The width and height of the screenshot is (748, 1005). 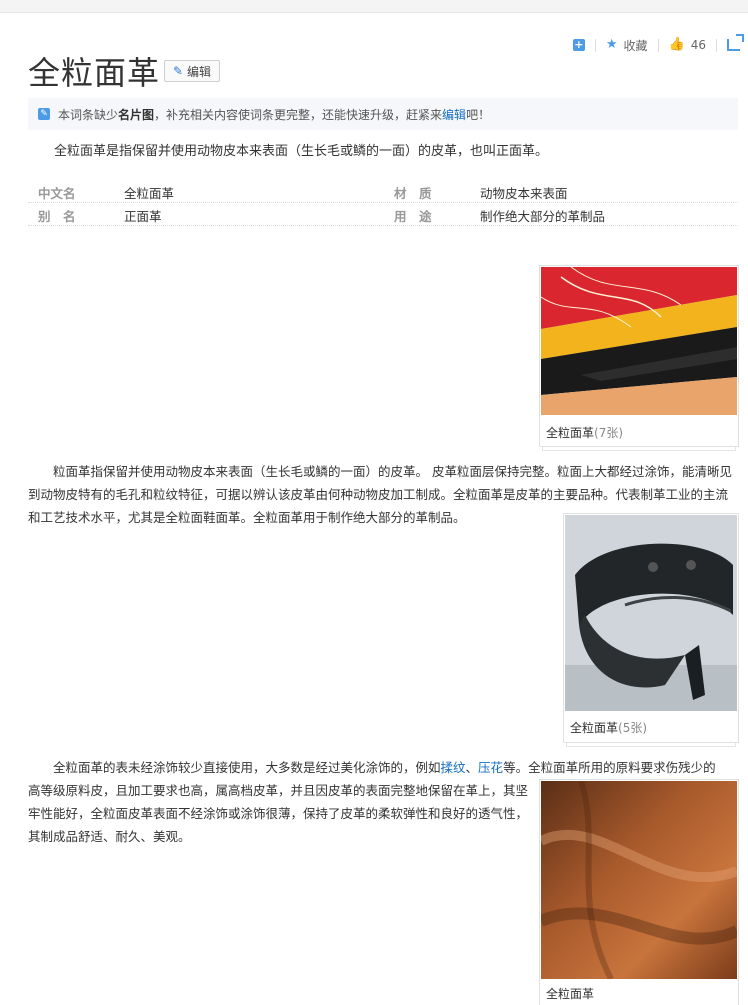 What do you see at coordinates (149, 193) in the screenshot?
I see `info-value: 全粒面革` at bounding box center [149, 193].